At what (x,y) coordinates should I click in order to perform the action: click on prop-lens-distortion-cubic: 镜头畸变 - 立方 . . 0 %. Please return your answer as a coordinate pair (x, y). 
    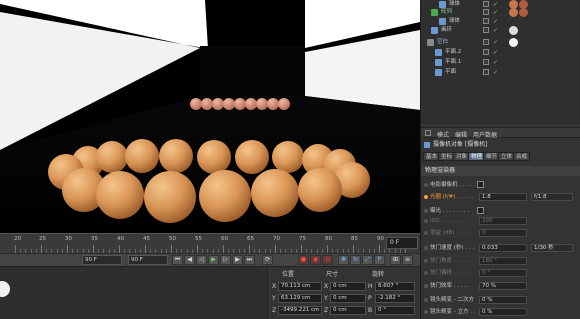
    Looking at the image, I should click on (500, 312).